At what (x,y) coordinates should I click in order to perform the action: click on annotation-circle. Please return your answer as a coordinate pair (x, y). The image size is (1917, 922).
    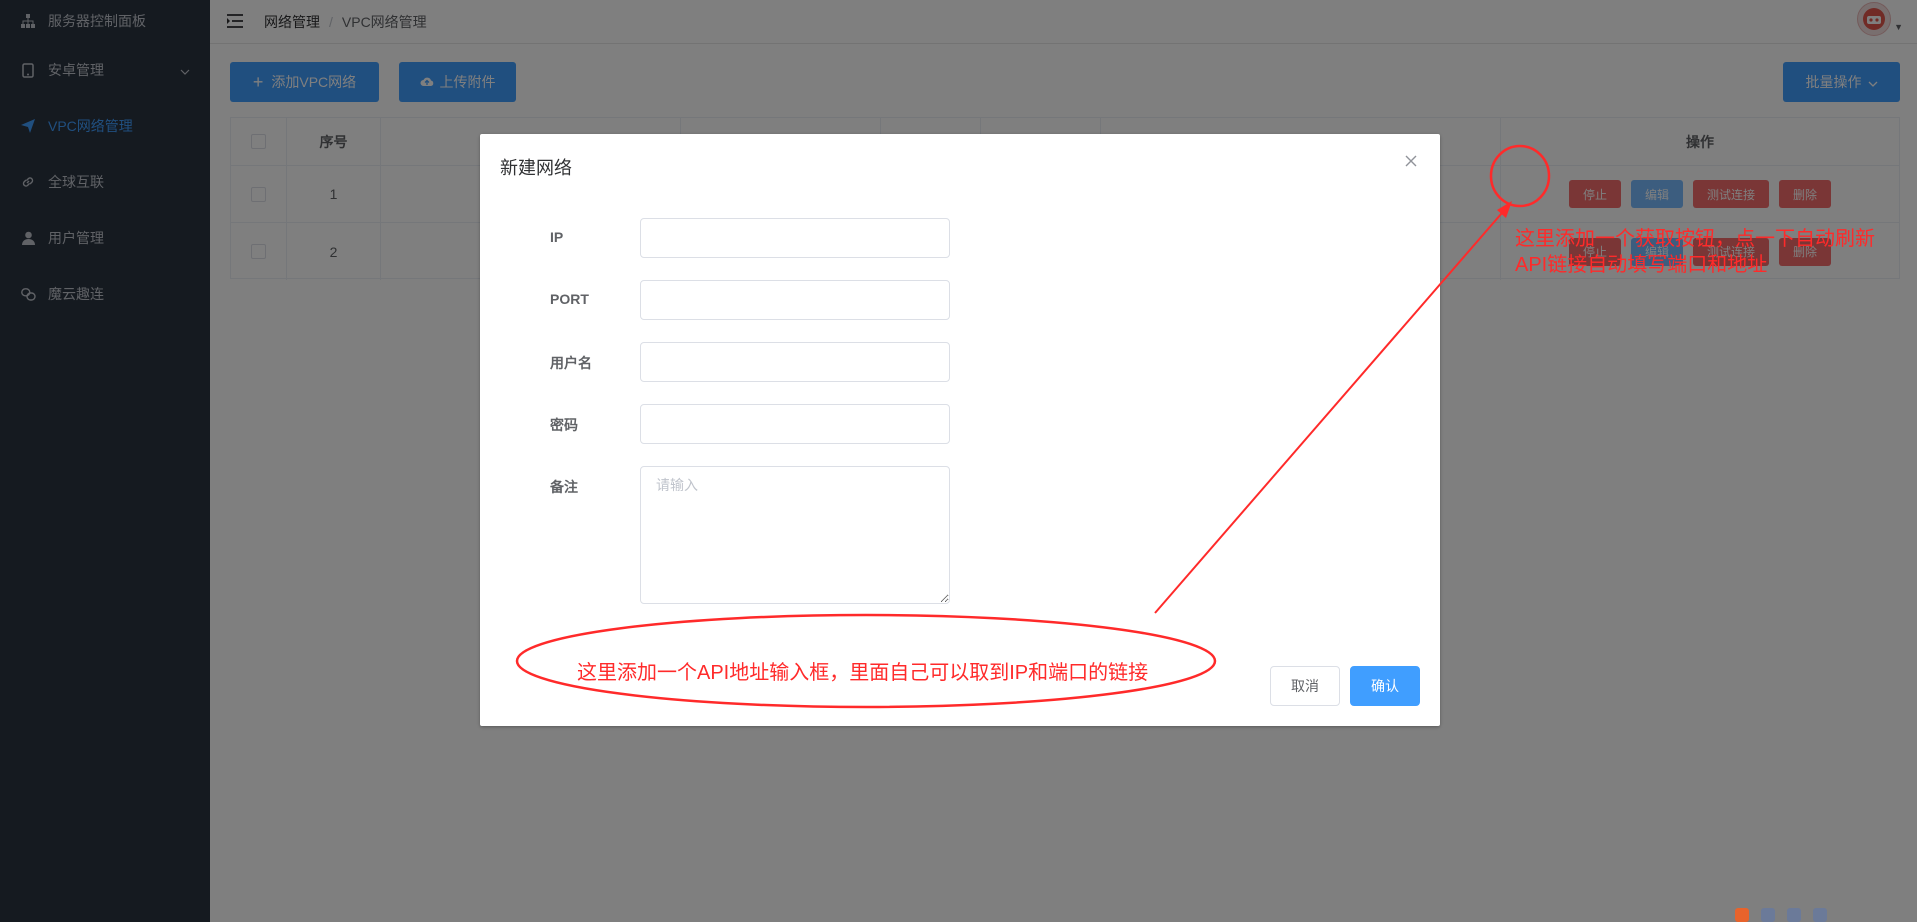
    Looking at the image, I should click on (1520, 176).